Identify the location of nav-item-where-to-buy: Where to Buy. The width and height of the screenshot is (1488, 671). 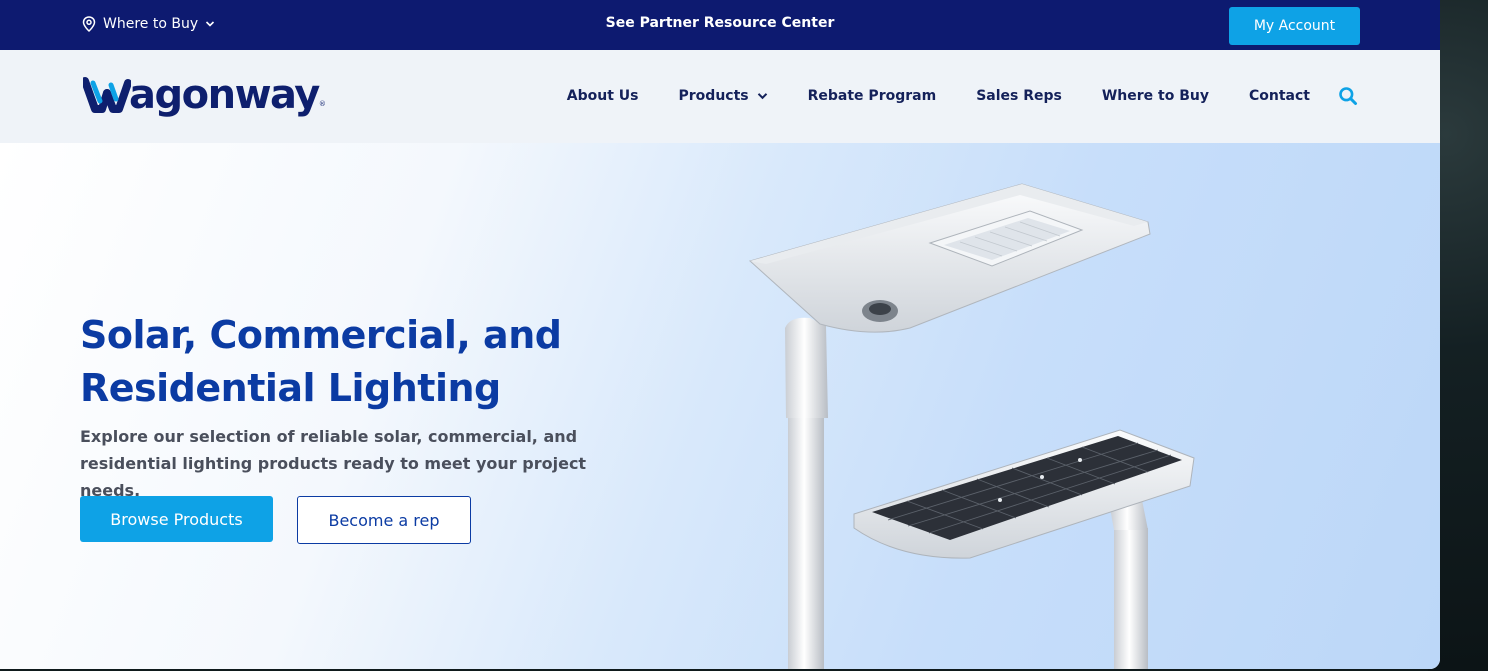
(1155, 96).